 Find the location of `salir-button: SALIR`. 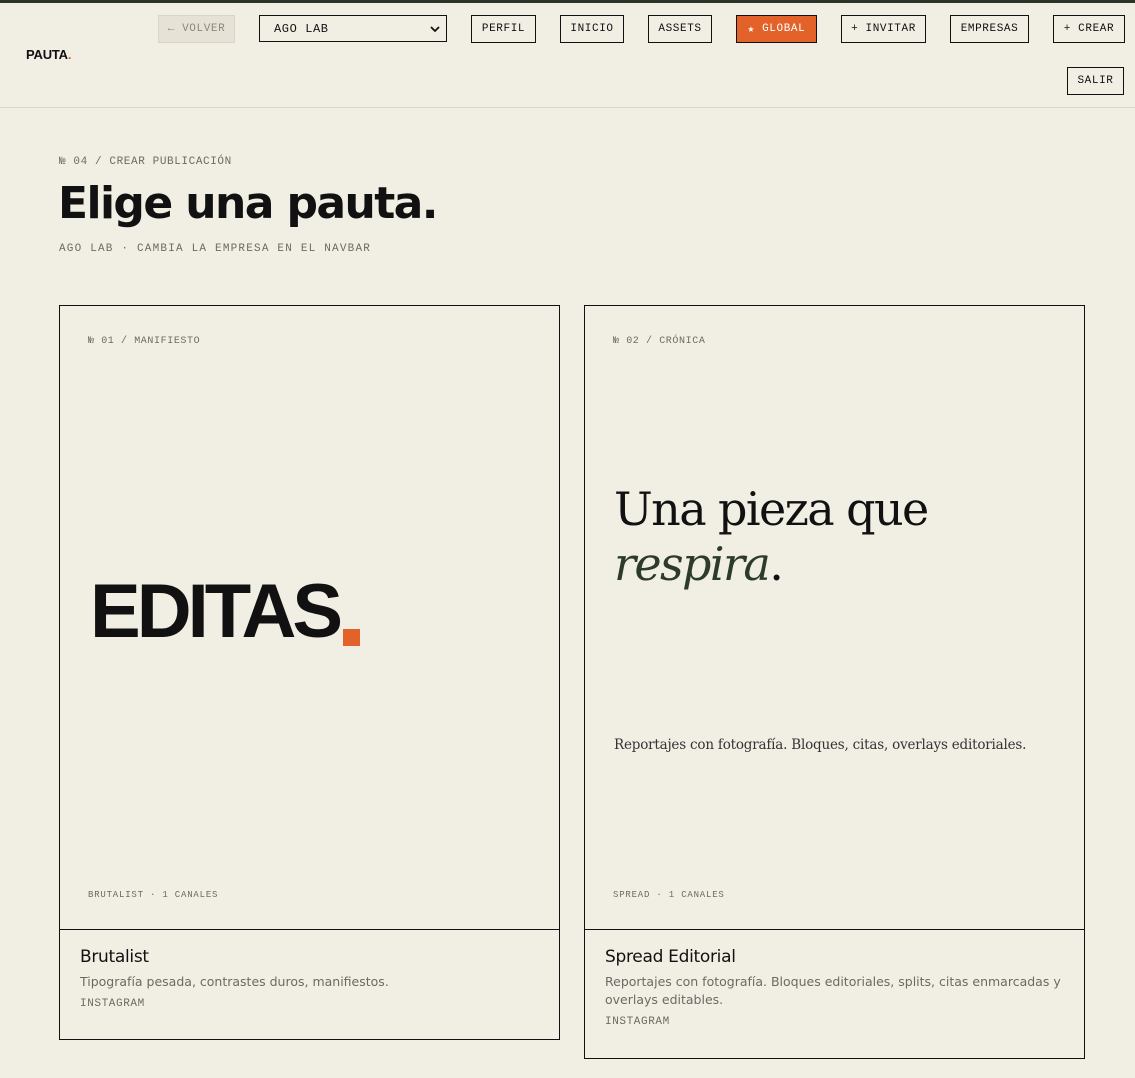

salir-button: SALIR is located at coordinates (1095, 81).